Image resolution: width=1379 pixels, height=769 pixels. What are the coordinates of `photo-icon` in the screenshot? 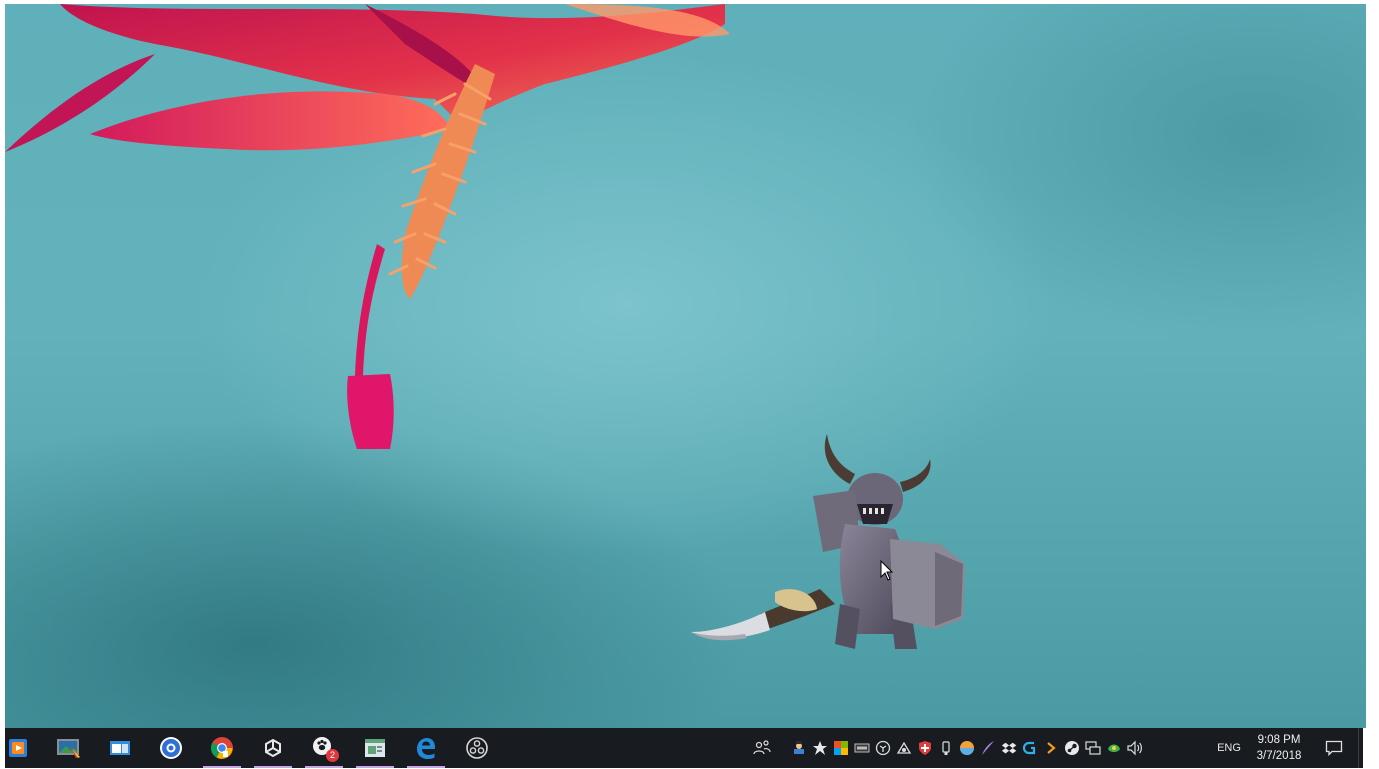 It's located at (68, 748).